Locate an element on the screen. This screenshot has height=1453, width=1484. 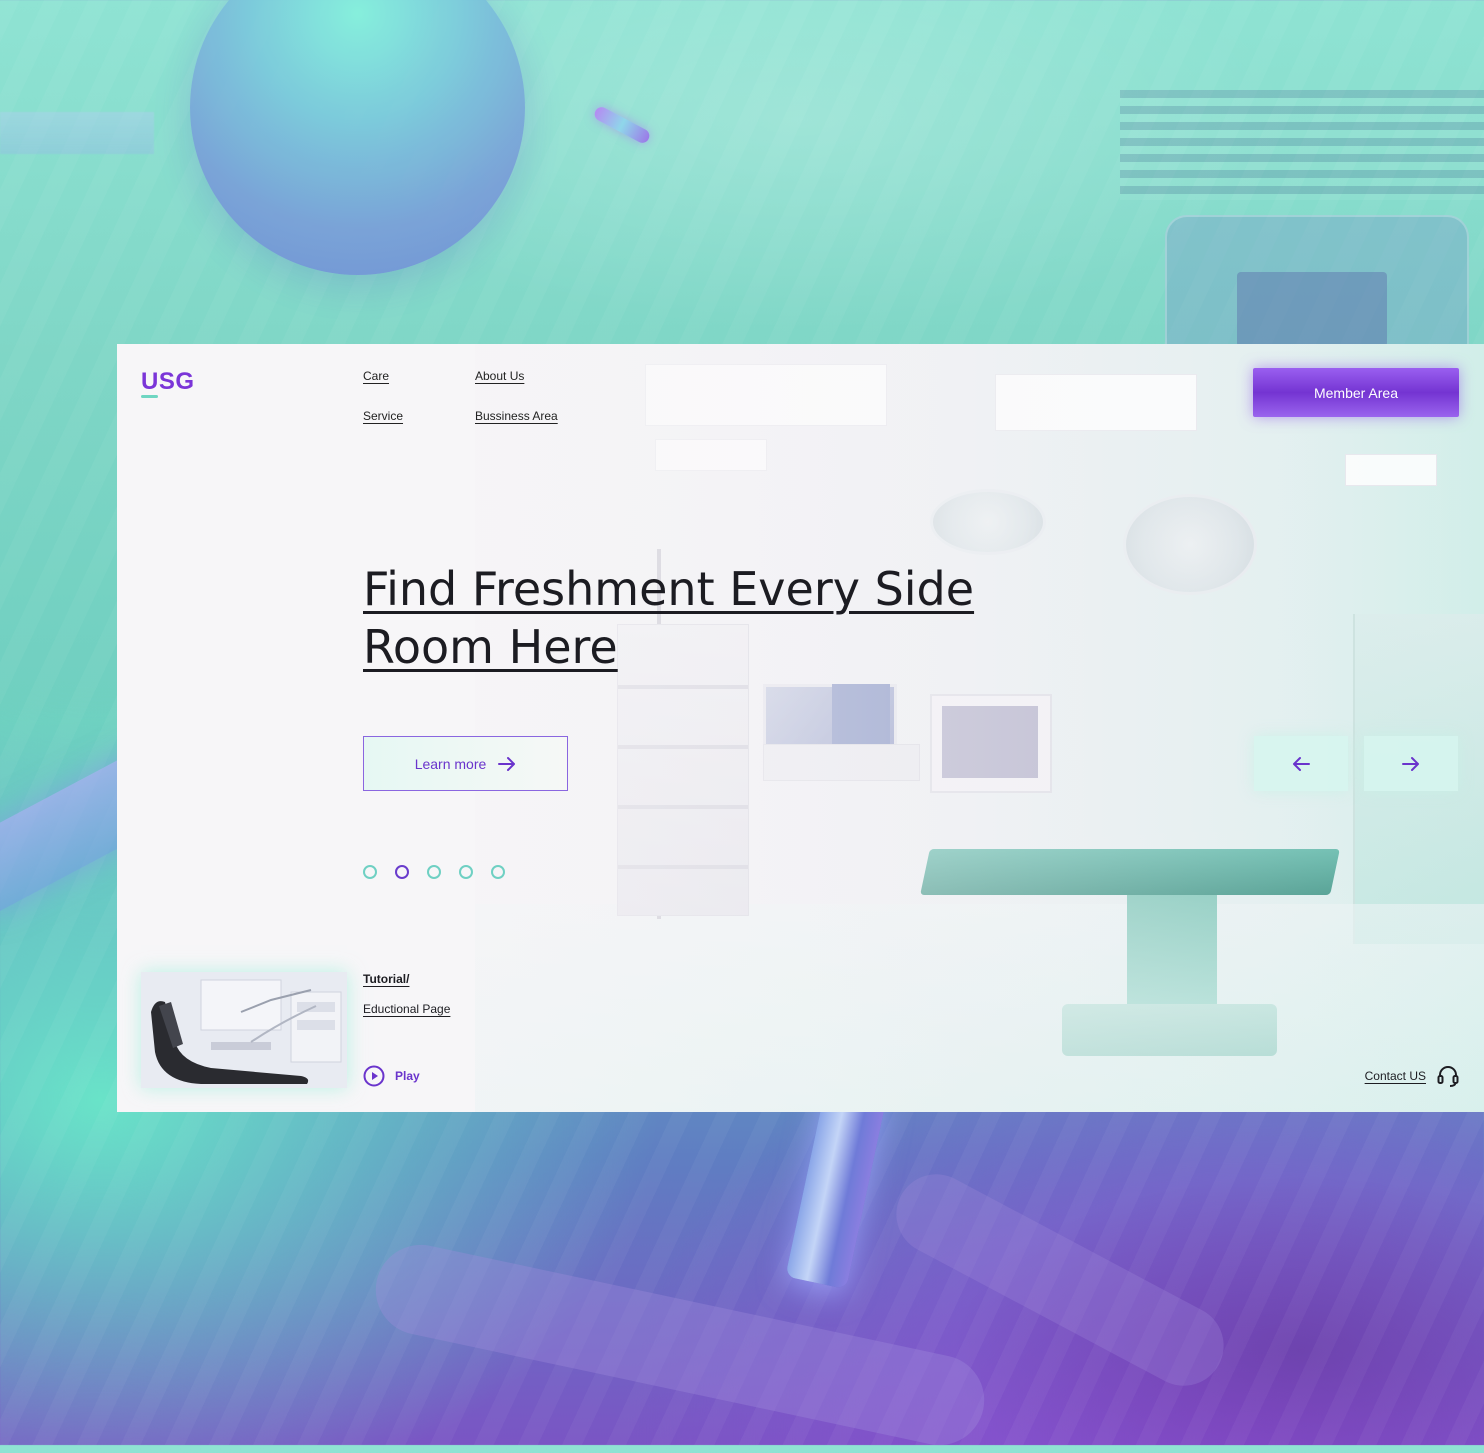
logo-underline is located at coordinates (149, 396).